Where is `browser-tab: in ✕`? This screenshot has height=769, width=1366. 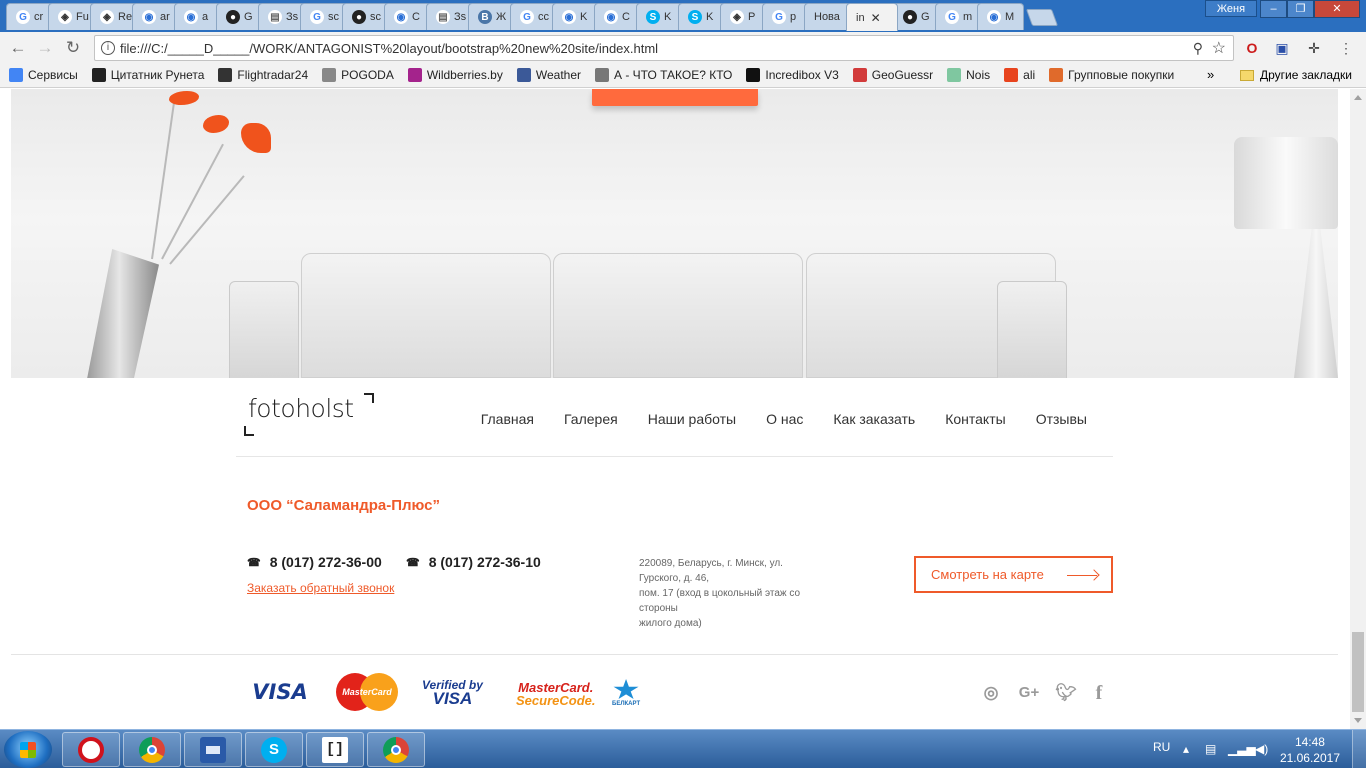
browser-tab: in ✕ is located at coordinates (872, 17).